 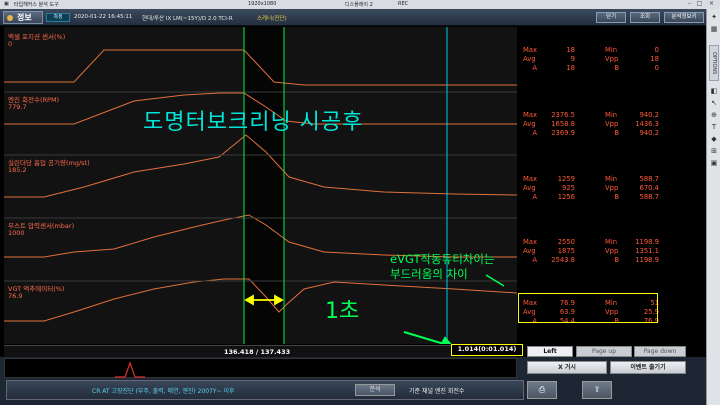 What do you see at coordinates (566, 179) in the screenshot?
I see `stat-value-max: 1259` at bounding box center [566, 179].